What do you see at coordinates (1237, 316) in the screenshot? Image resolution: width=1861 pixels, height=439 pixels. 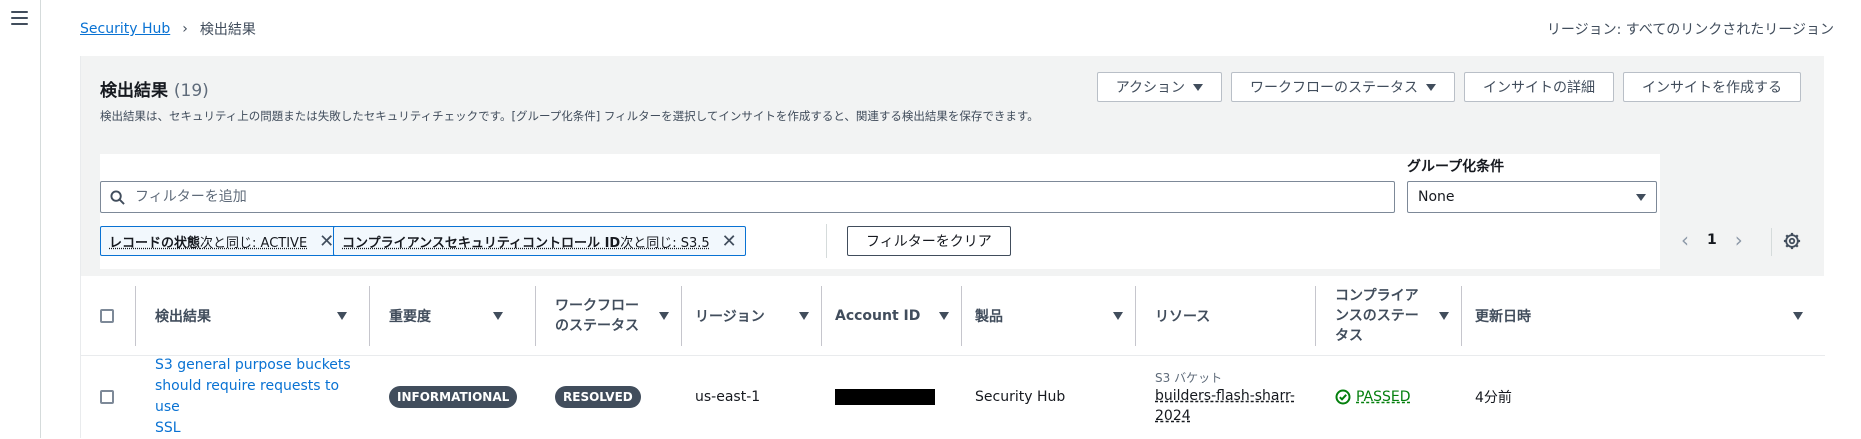 I see `column-resource: リソース` at bounding box center [1237, 316].